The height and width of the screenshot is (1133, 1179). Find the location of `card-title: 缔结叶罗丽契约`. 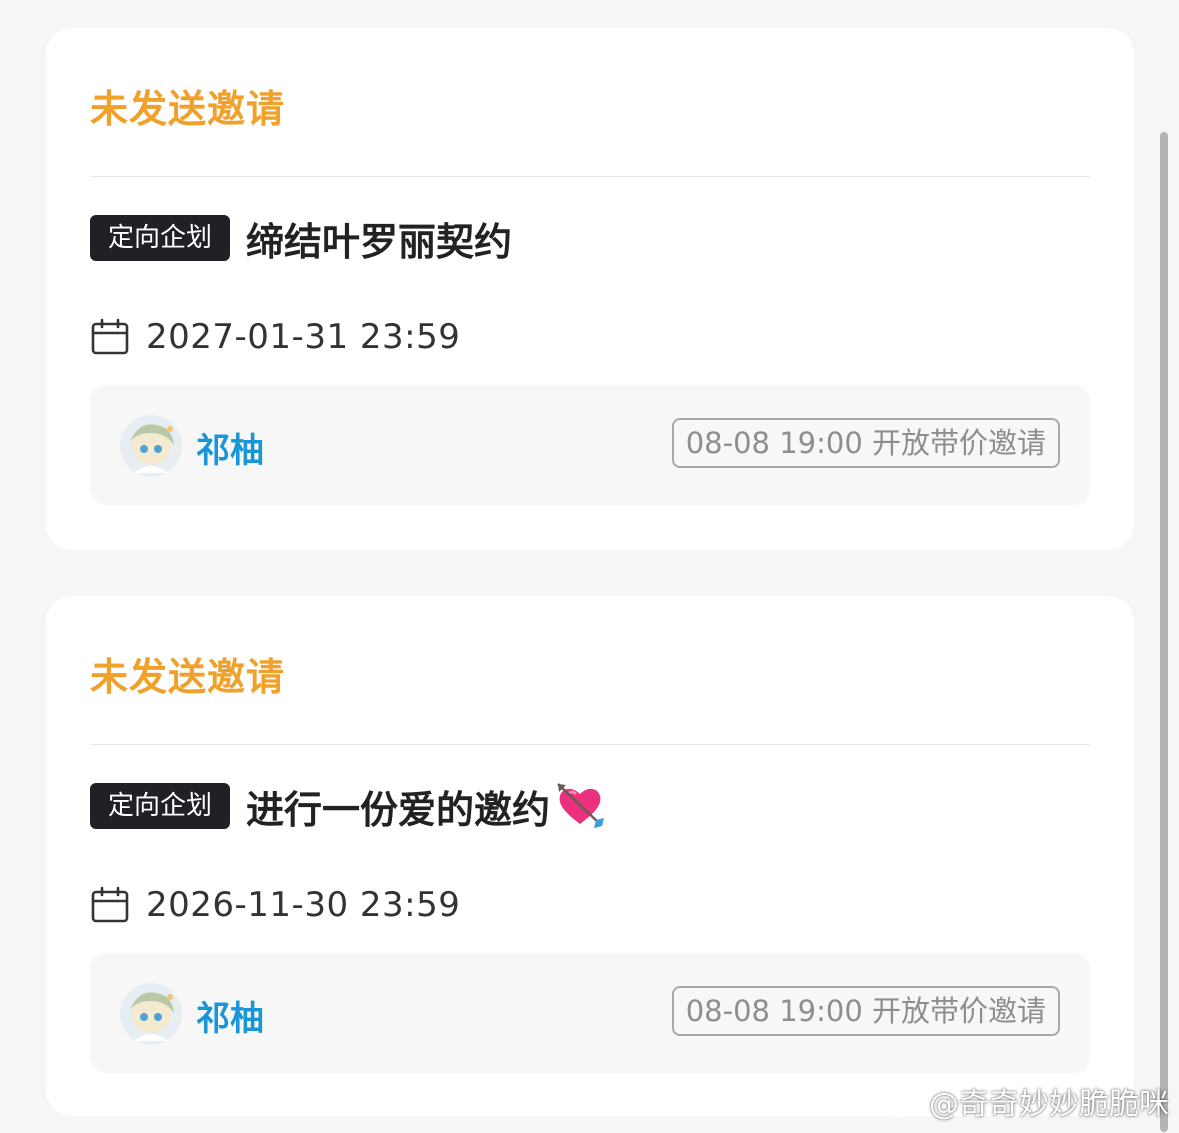

card-title: 缔结叶罗丽契约 is located at coordinates (379, 238).